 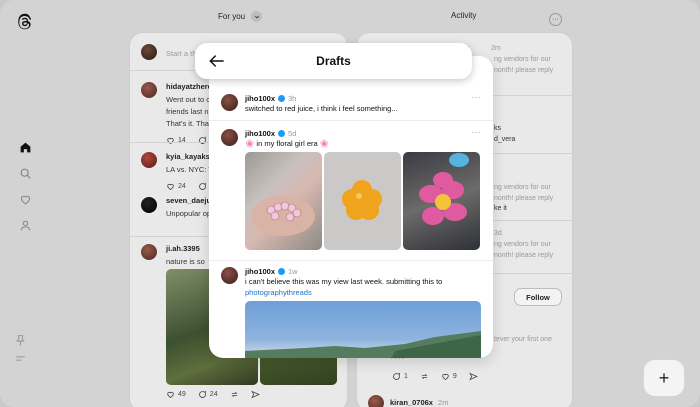 I want to click on draft-link: photographythreads, so click(x=278, y=292).